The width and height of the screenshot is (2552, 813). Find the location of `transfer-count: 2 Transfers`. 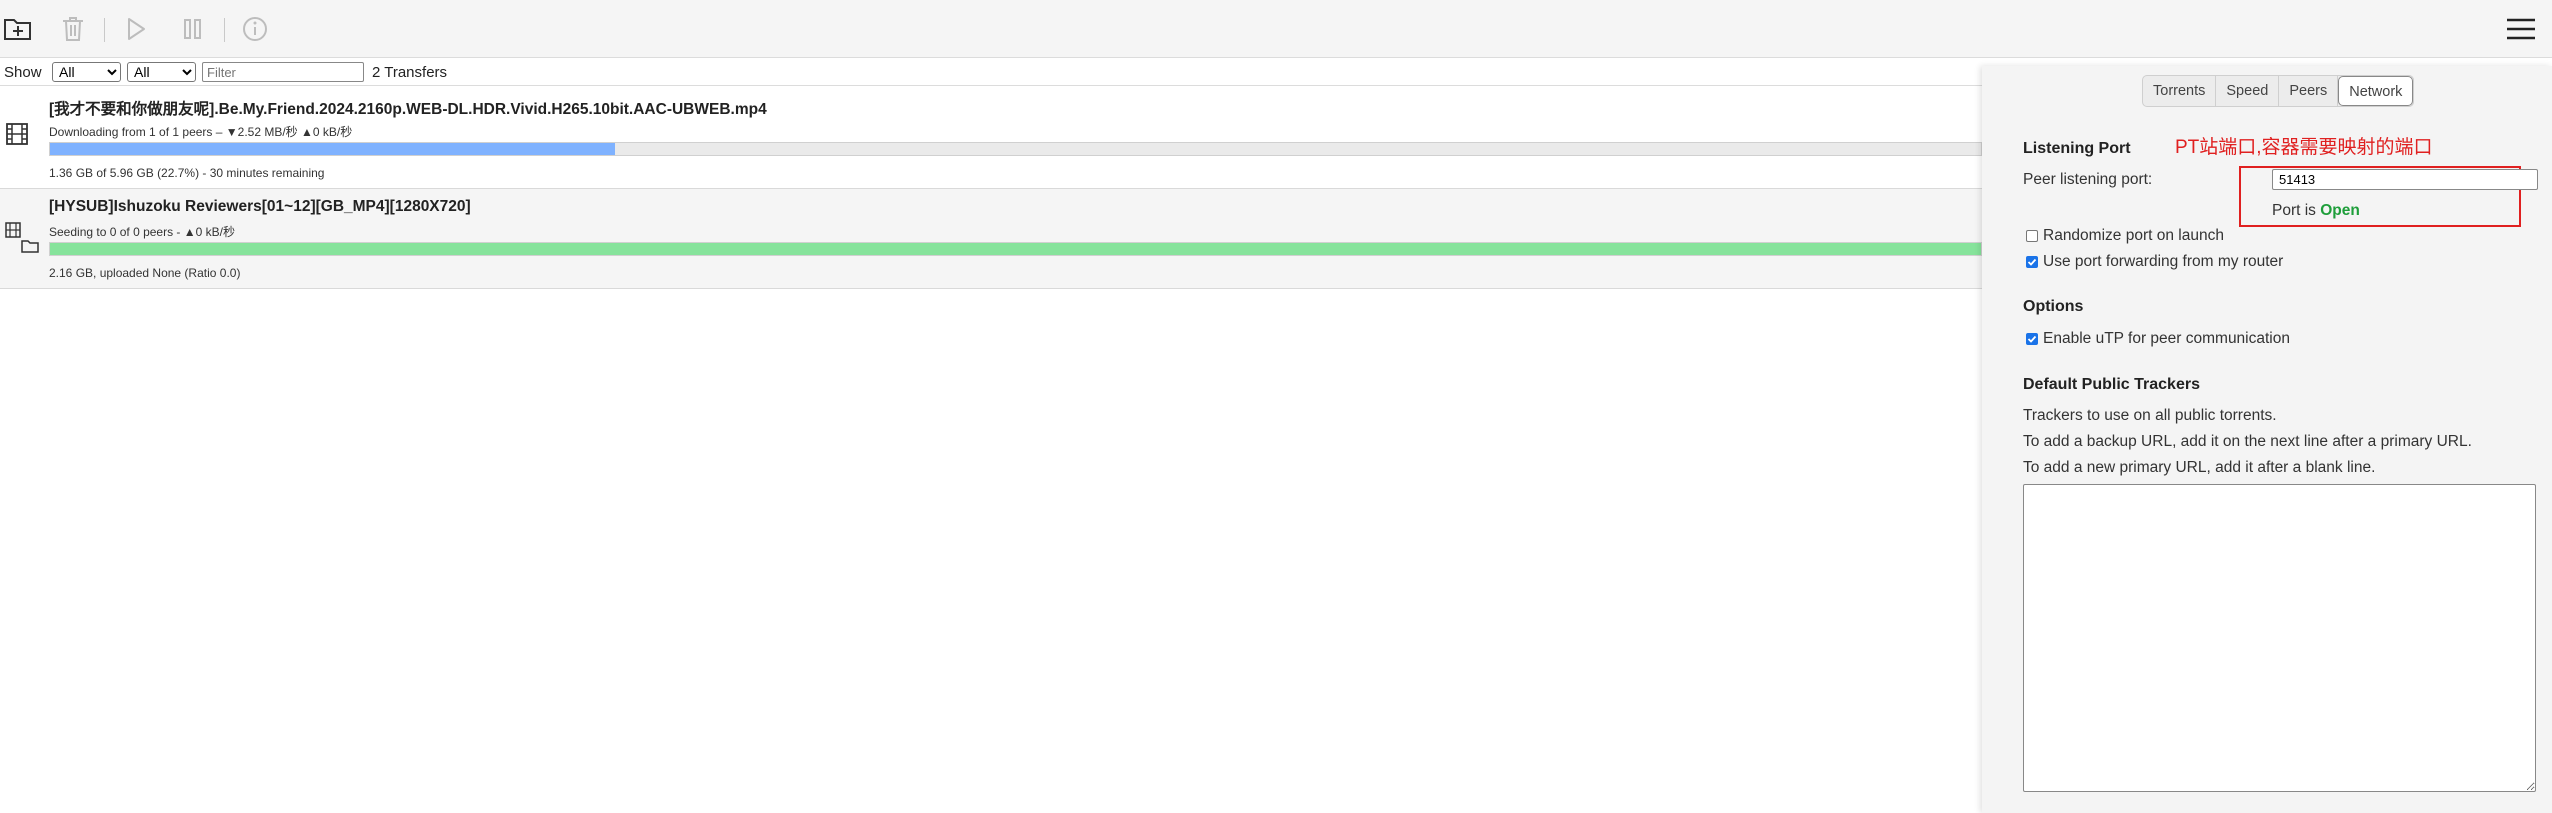

transfer-count: 2 Transfers is located at coordinates (410, 72).